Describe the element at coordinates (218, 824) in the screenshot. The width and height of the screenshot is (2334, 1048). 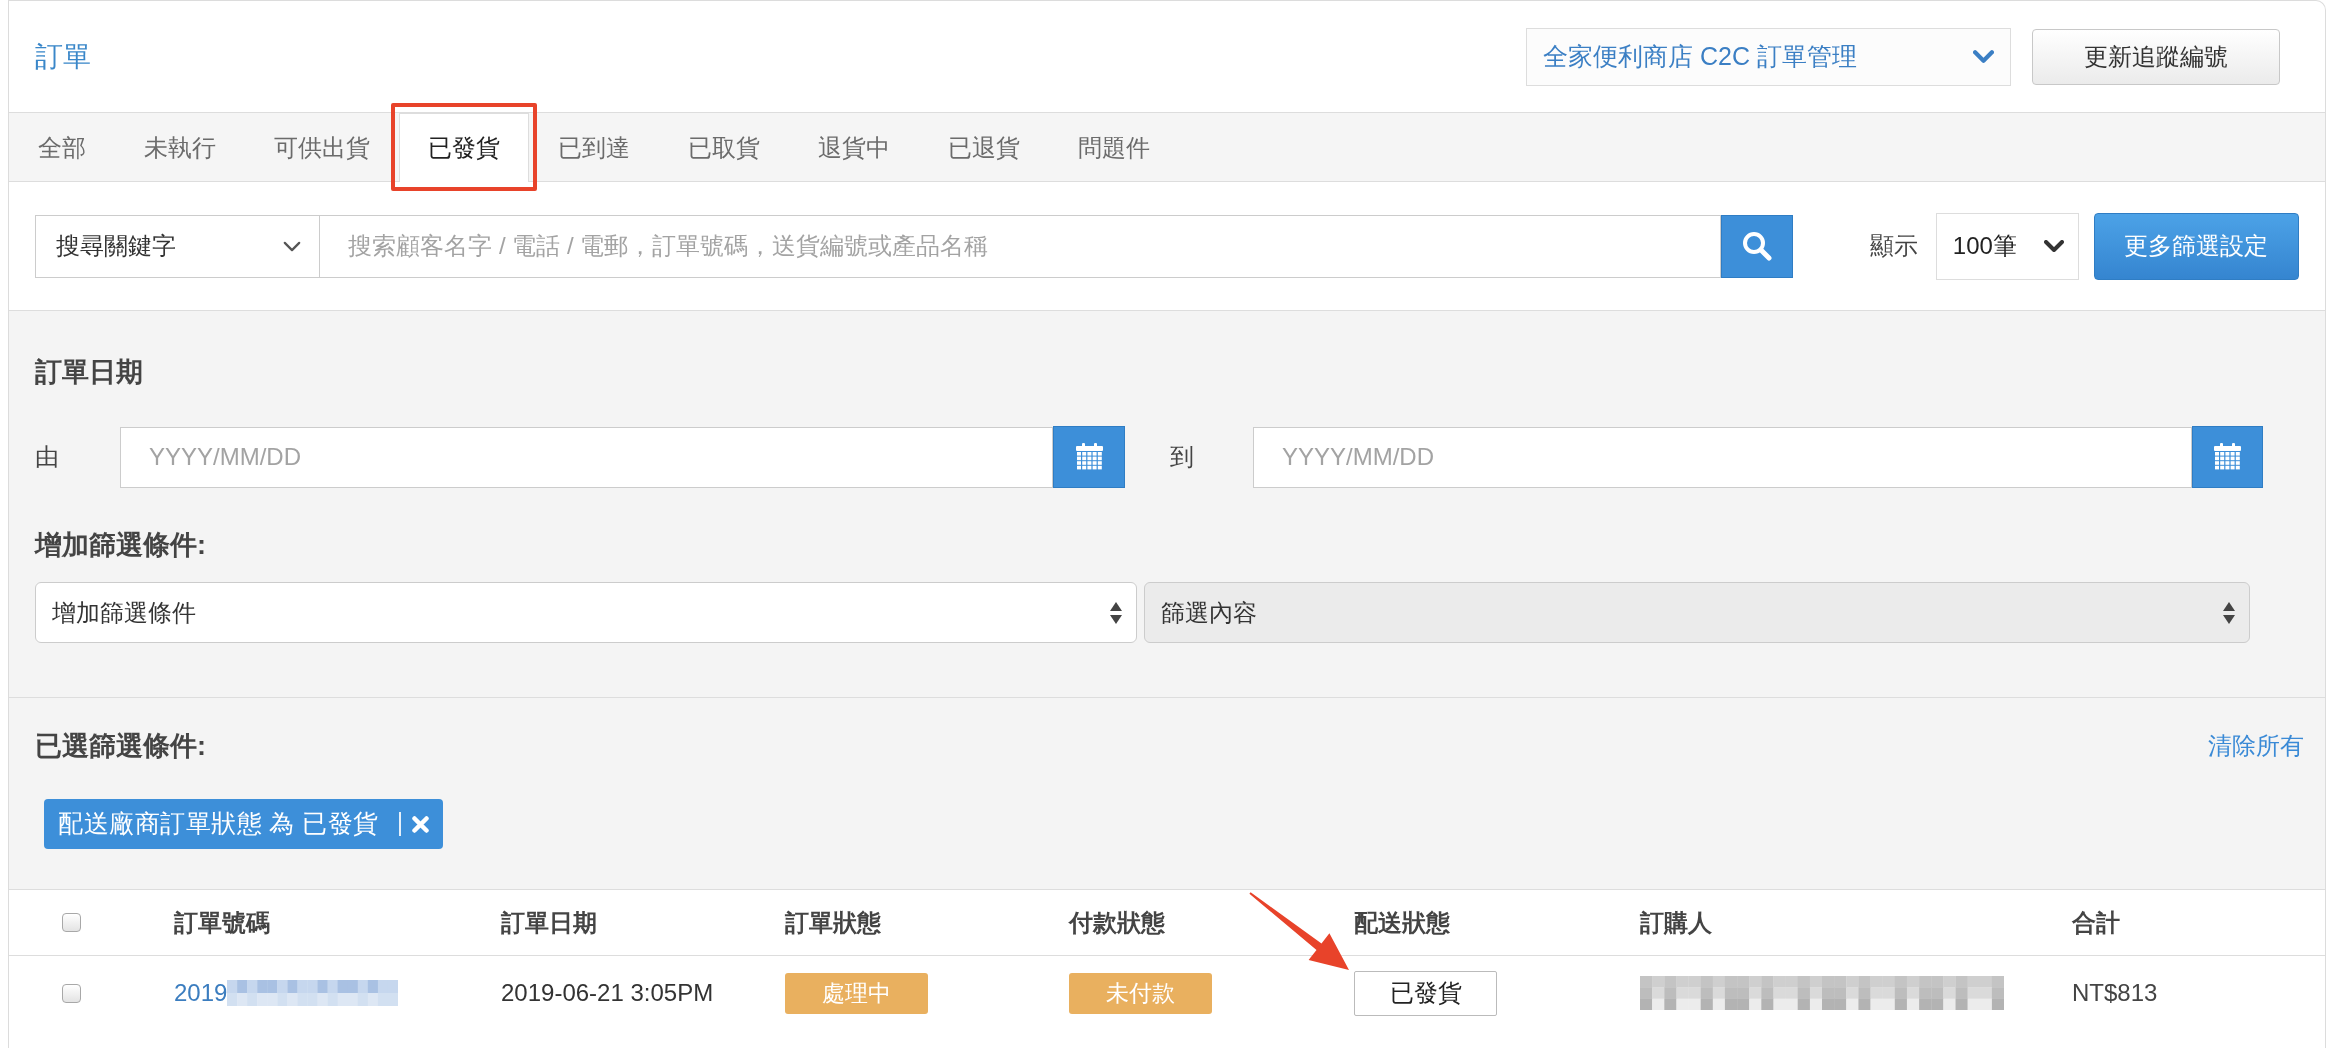
I see `filter-chip-label: 配送廠商訂單狀態 為 已發貨` at that location.